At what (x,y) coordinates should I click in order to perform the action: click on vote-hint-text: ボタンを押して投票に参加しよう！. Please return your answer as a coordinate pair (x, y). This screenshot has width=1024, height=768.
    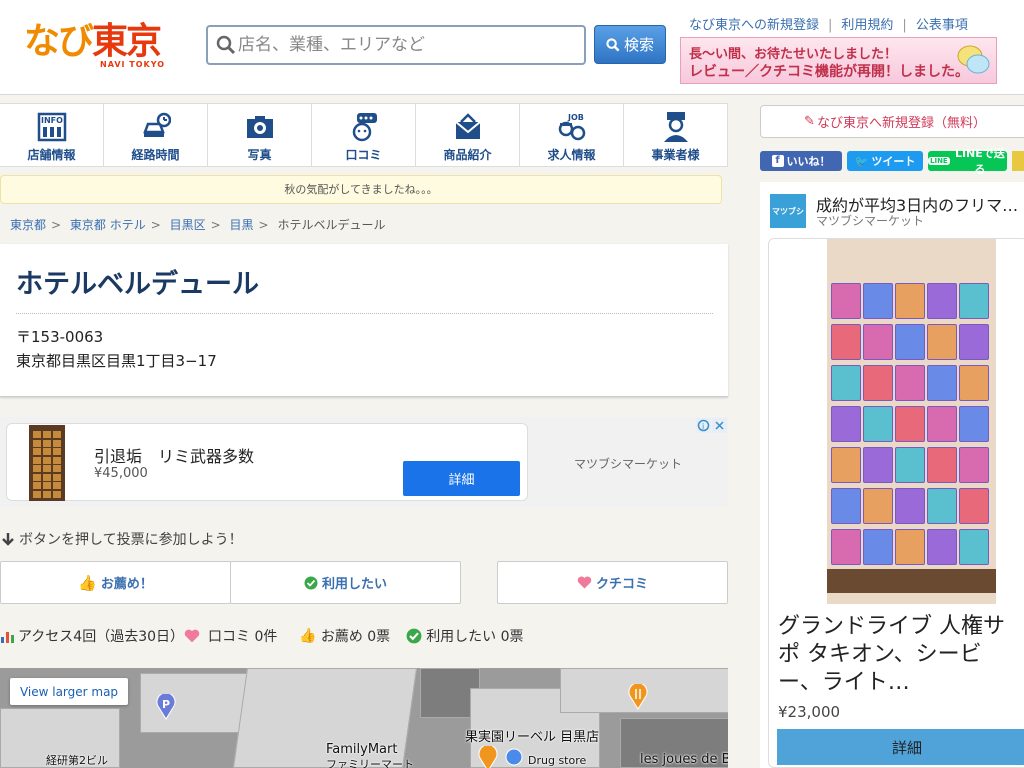
    Looking at the image, I should click on (131, 540).